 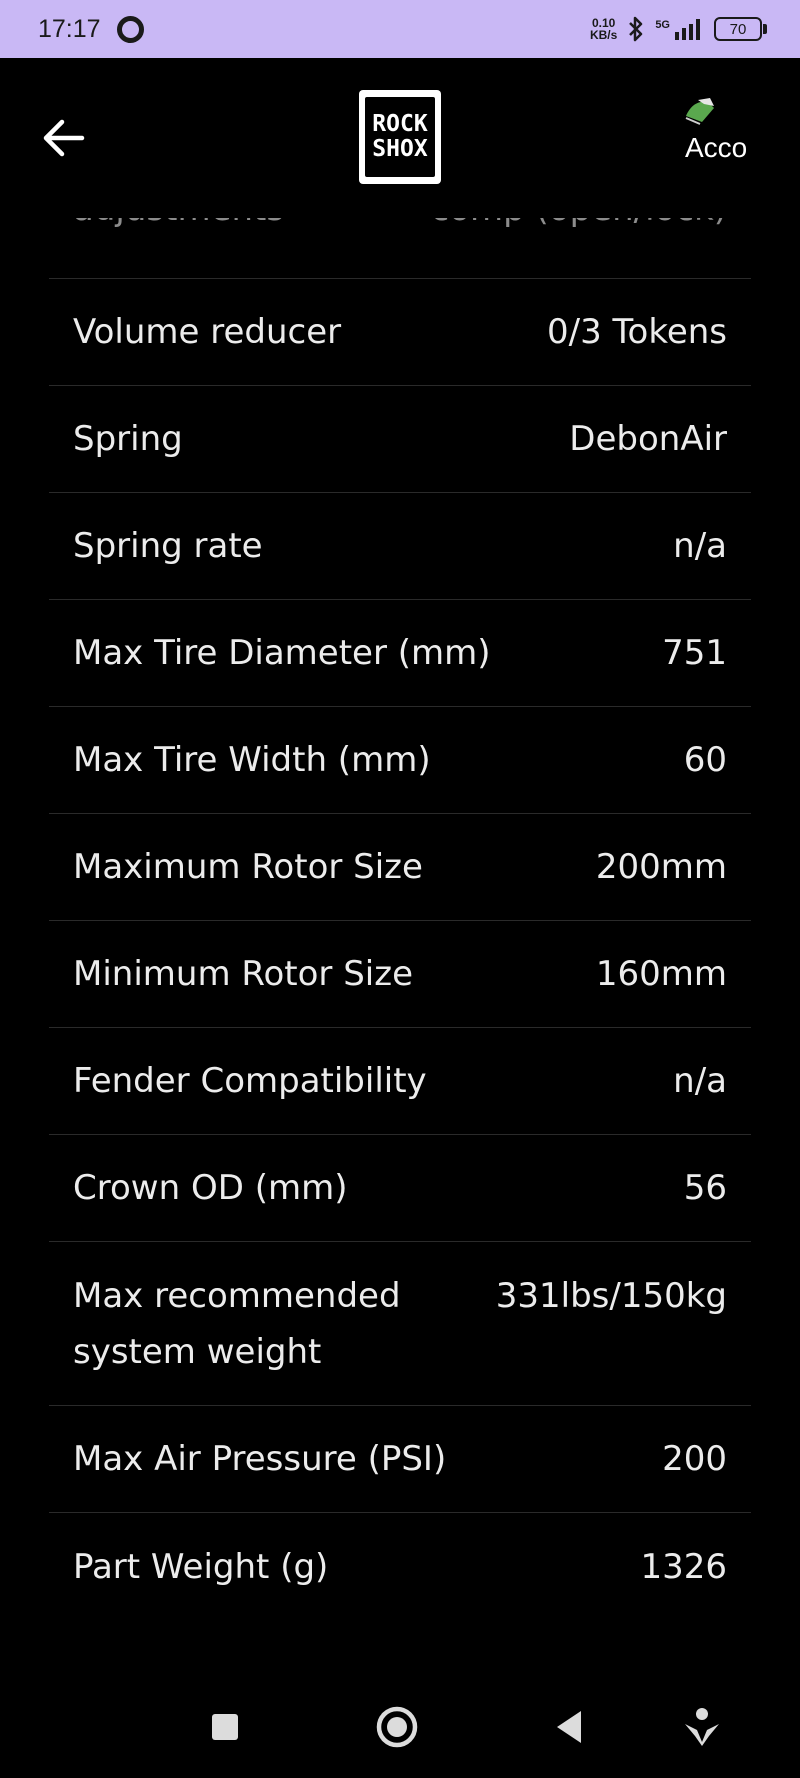 I want to click on spec-row: Max Air Pressure (PSI) 200, so click(x=400, y=1459).